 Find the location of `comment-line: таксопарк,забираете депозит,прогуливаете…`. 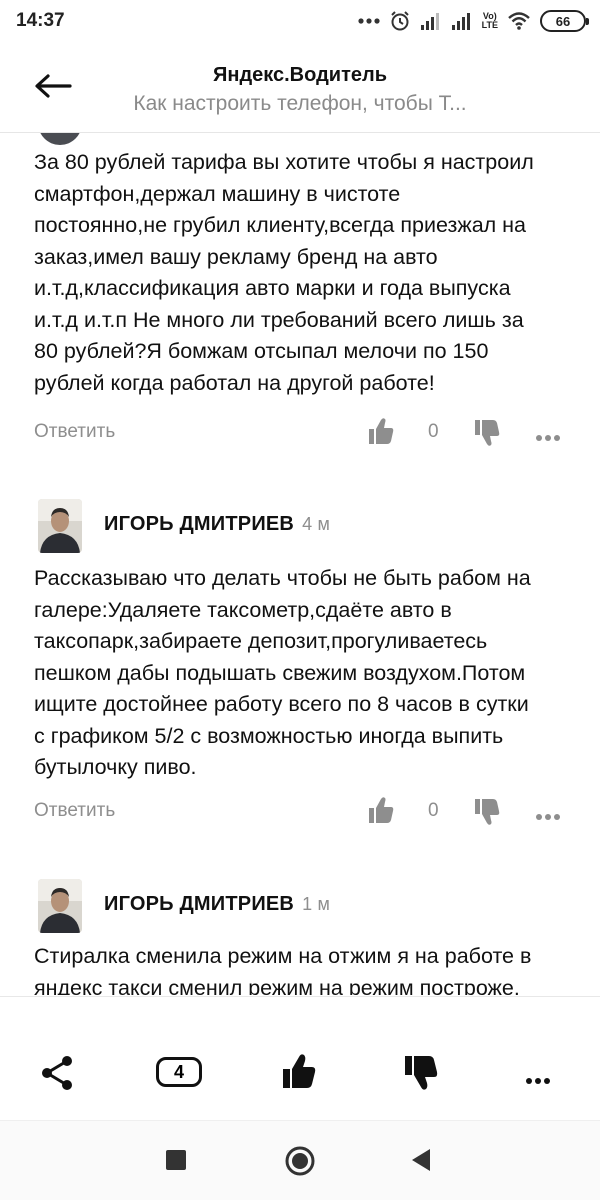

comment-line: таксопарк,забираете депозит,прогуливаете… is located at coordinates (261, 641).